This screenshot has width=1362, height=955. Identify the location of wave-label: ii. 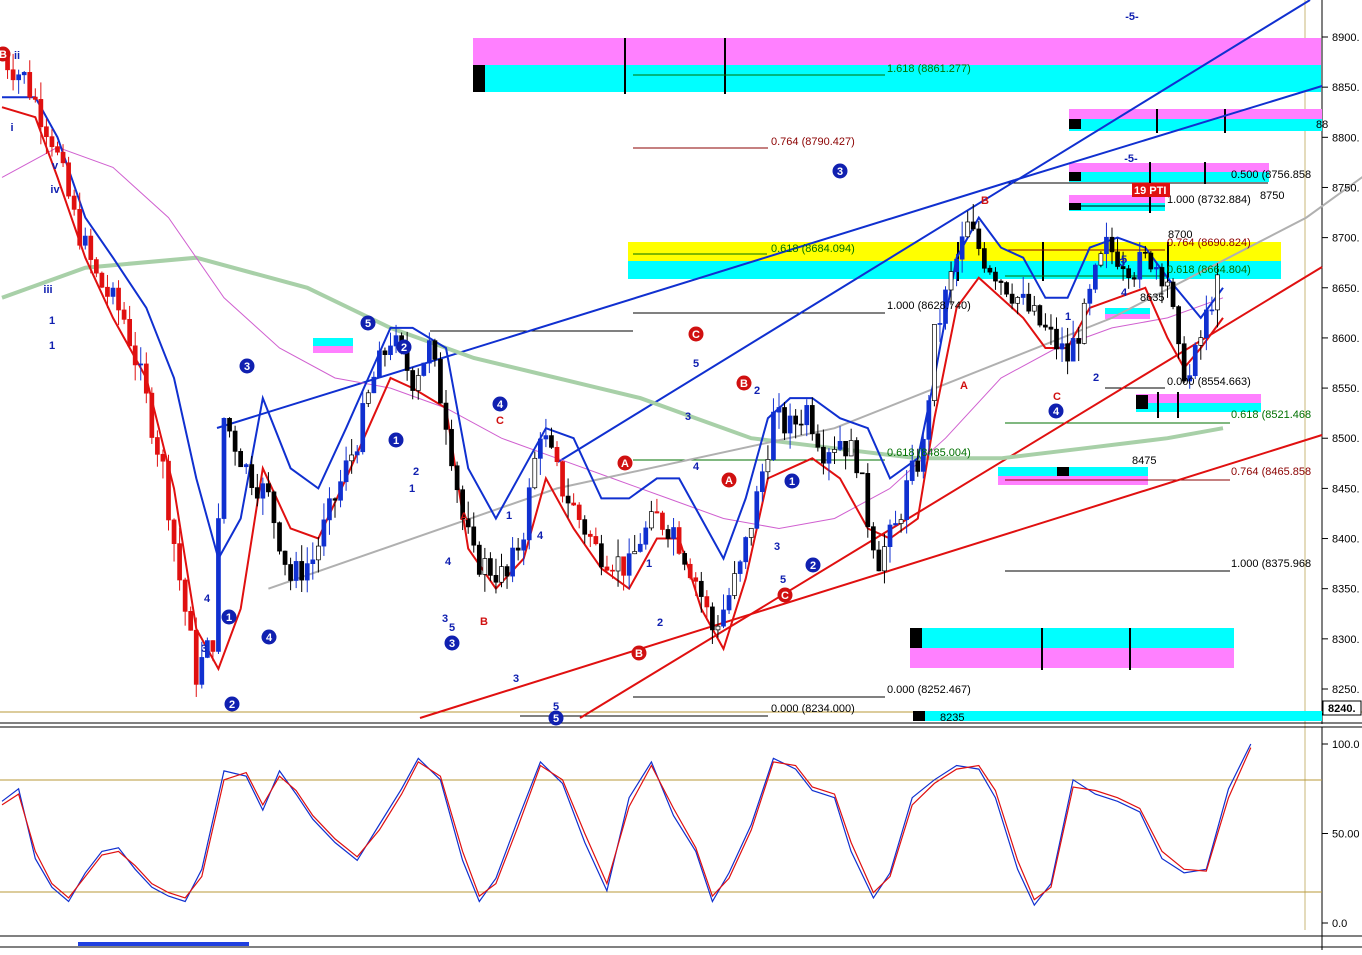
(17, 56).